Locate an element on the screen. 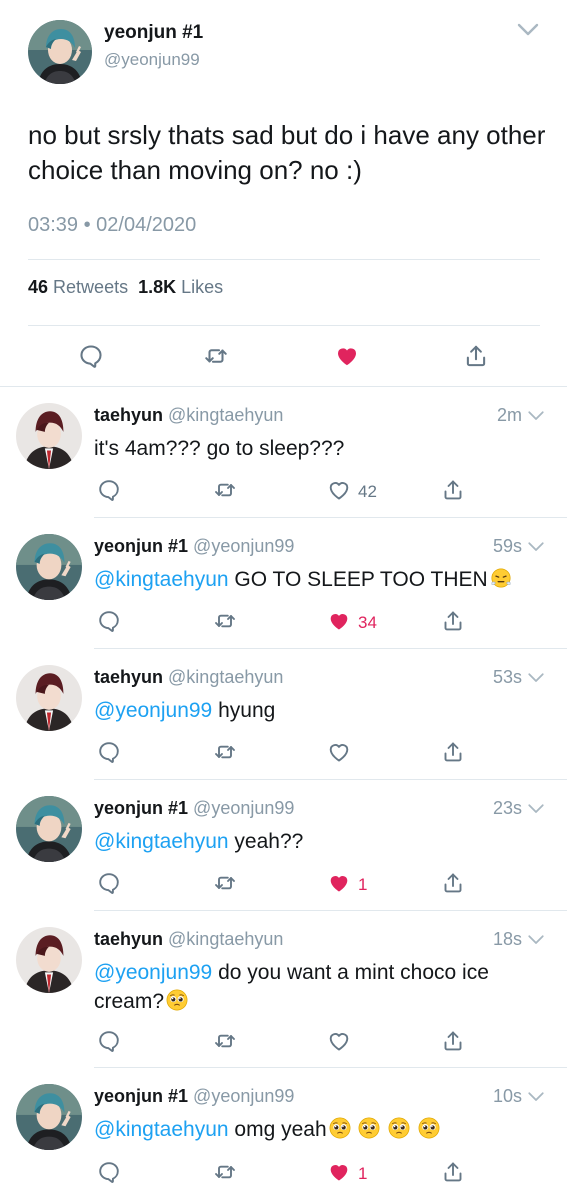 This screenshot has height=1200, width=567. like-count: 1 is located at coordinates (363, 884).